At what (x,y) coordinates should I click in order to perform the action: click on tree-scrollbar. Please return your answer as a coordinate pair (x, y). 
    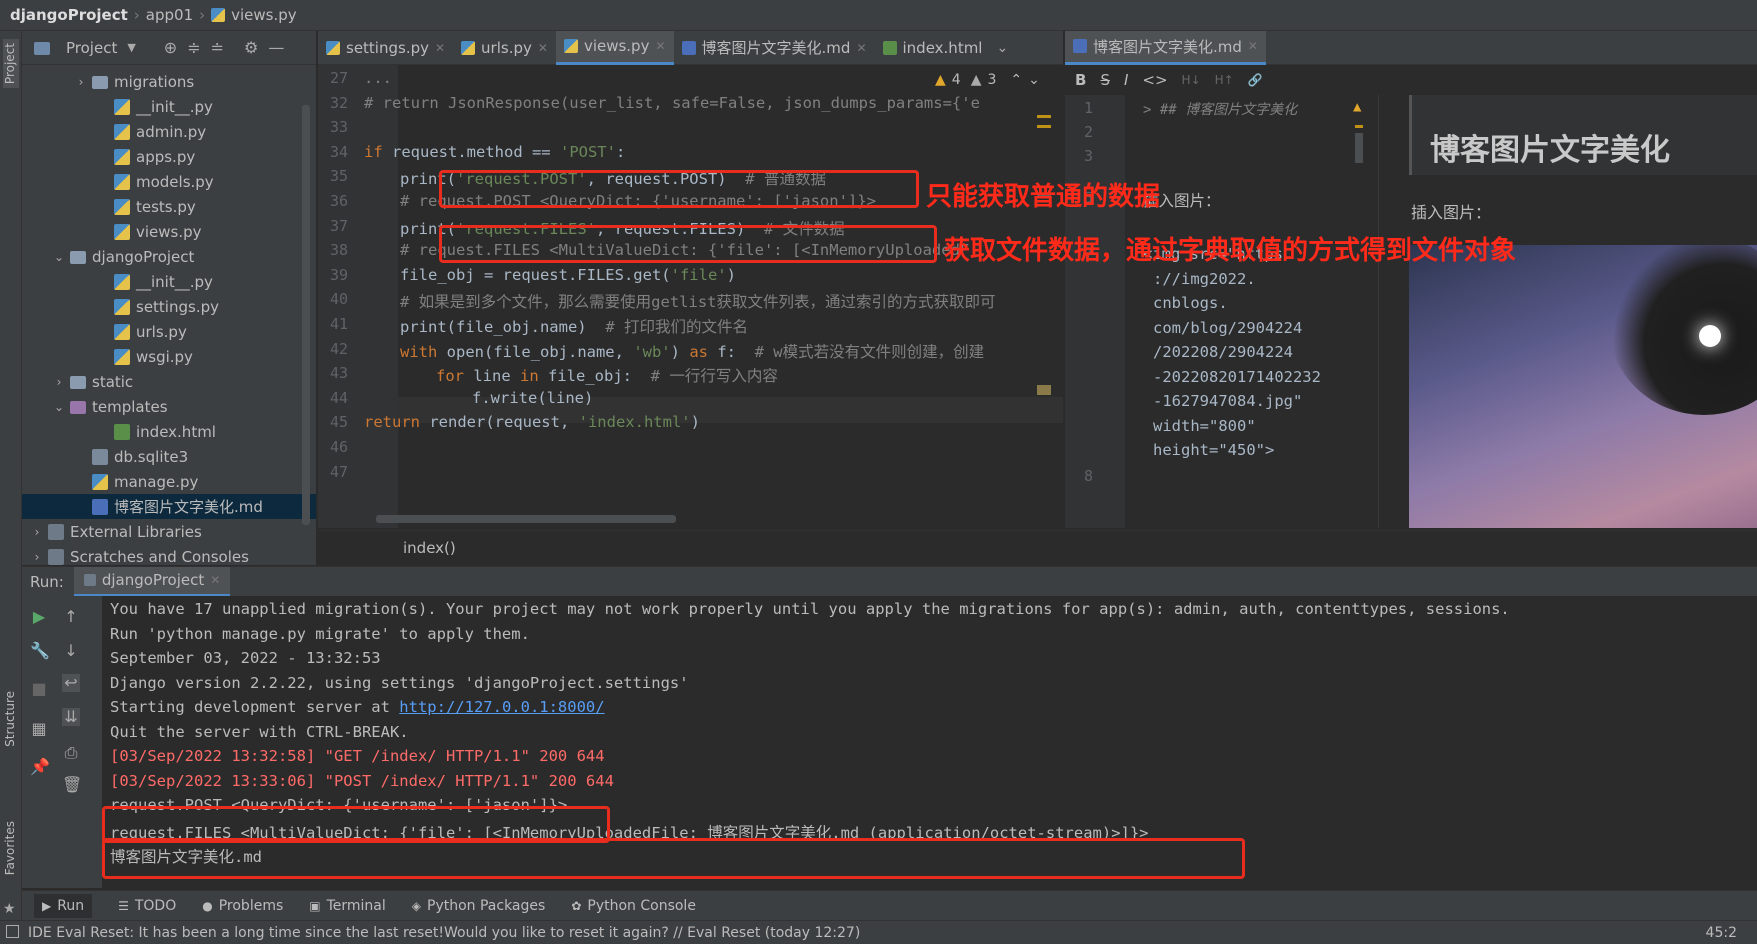
    Looking at the image, I should click on (306, 315).